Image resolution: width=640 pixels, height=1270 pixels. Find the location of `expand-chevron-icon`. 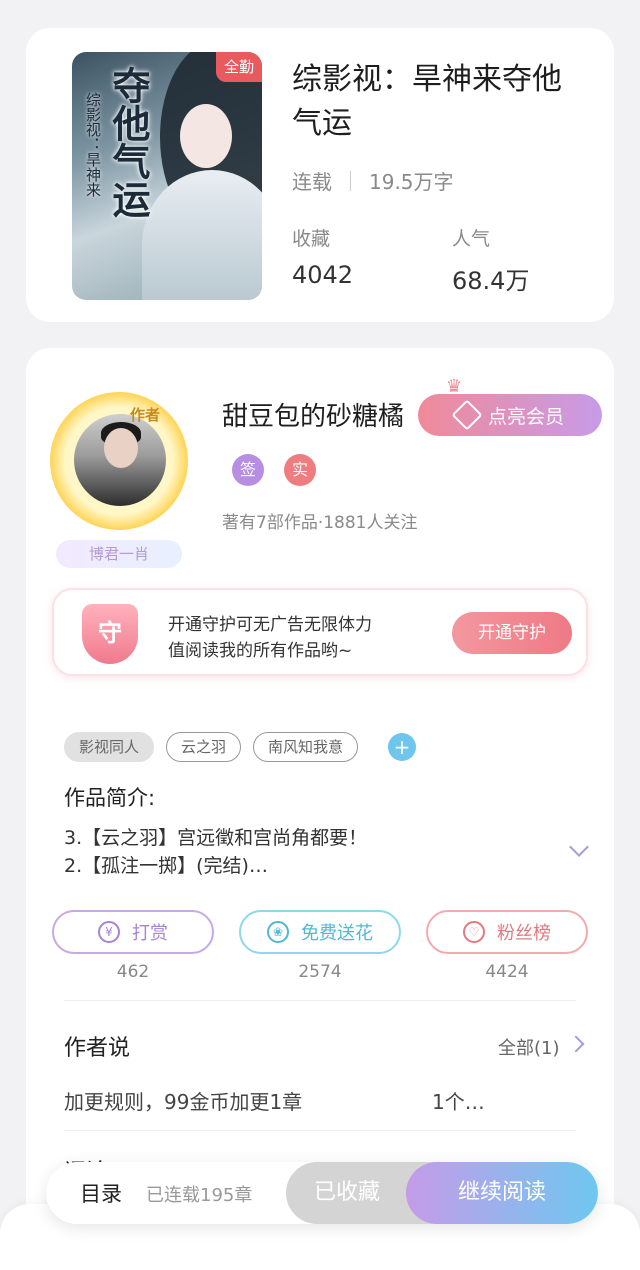

expand-chevron-icon is located at coordinates (579, 847).